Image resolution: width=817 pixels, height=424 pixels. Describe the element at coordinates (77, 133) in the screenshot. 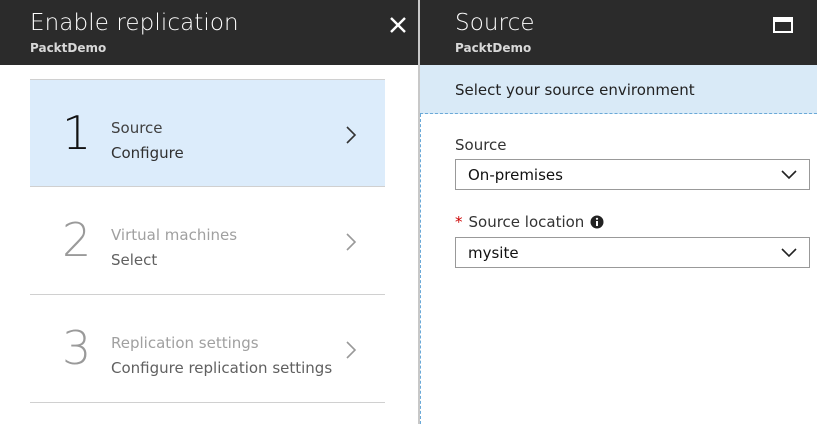

I see `step-number: 1` at that location.